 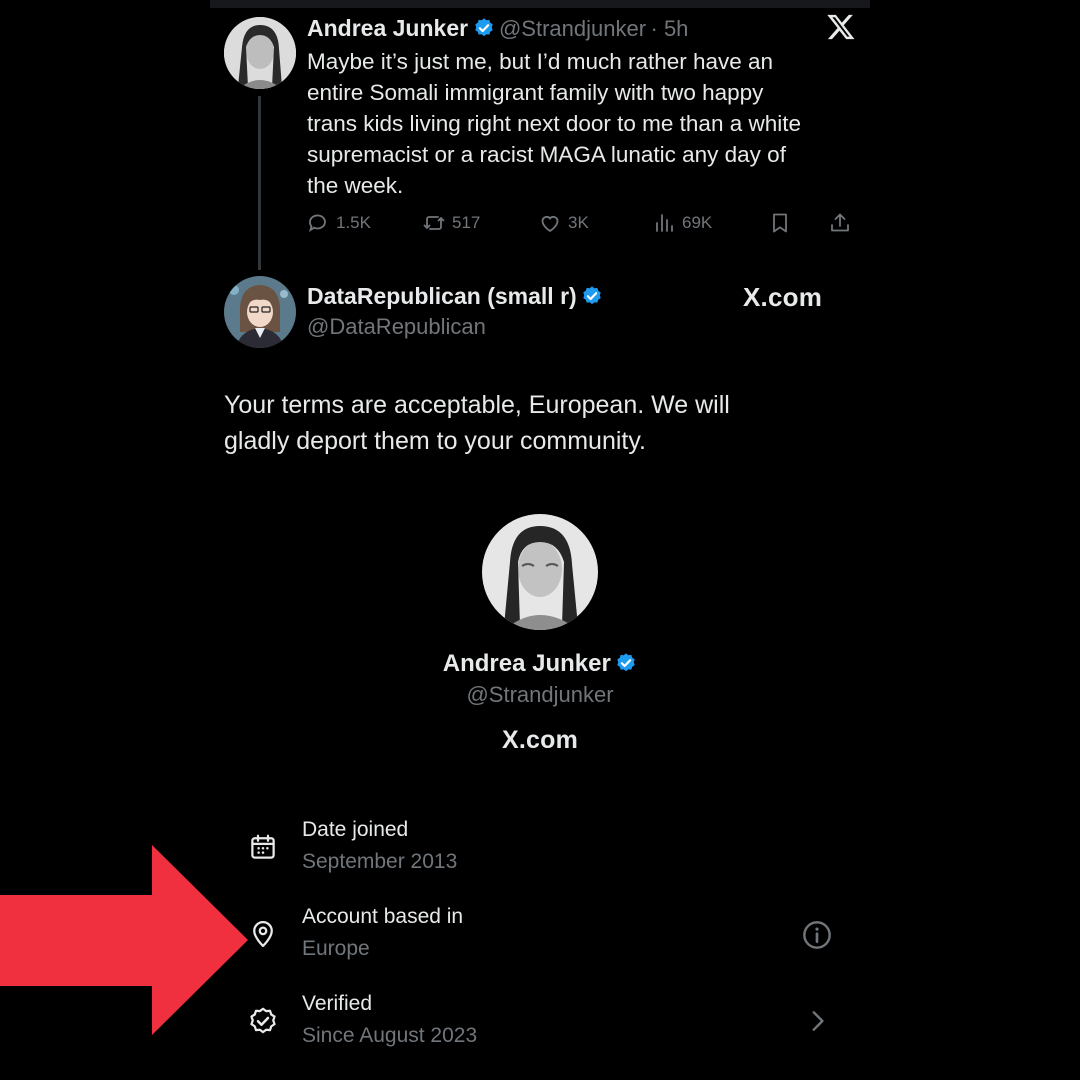 What do you see at coordinates (550, 224) in the screenshot?
I see `heart-icon` at bounding box center [550, 224].